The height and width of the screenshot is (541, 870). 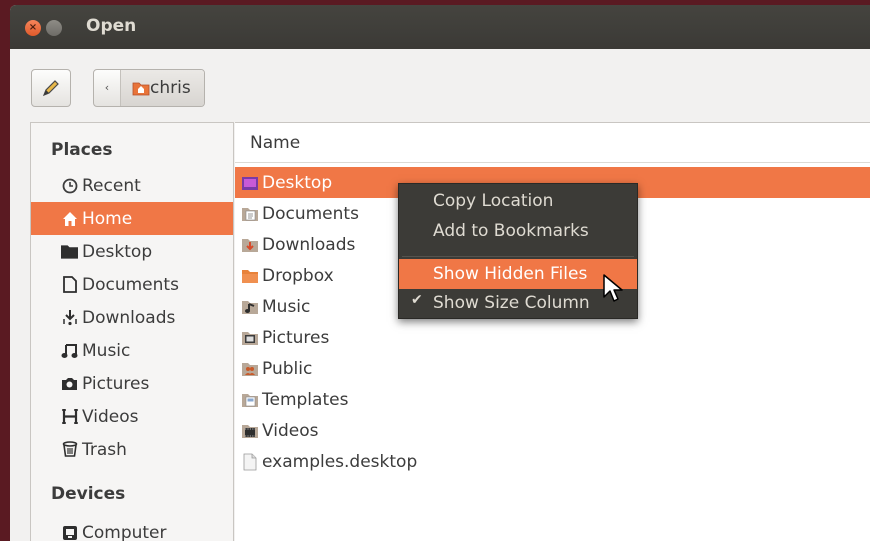 I want to click on path-crumb-label: chris, so click(x=170, y=88).